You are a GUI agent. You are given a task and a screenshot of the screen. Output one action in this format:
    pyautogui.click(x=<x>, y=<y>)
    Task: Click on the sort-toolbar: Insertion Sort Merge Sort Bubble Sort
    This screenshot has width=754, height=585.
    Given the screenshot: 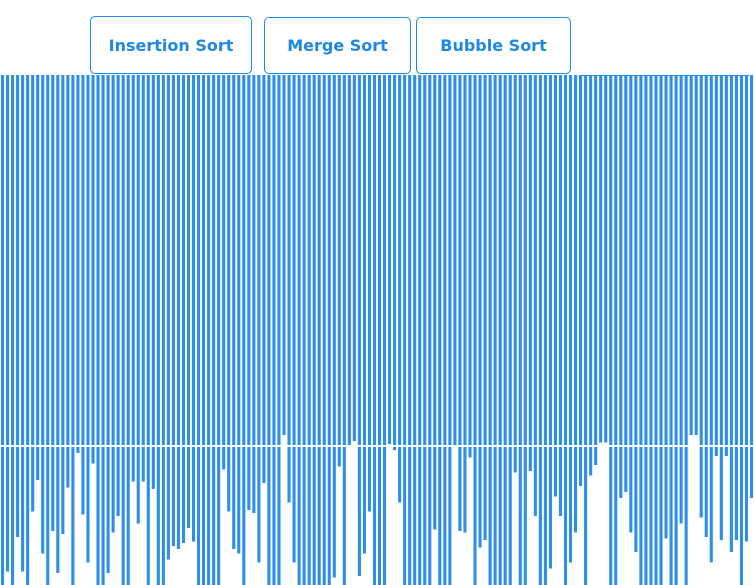 What is the action you would take?
    pyautogui.click(x=377, y=39)
    